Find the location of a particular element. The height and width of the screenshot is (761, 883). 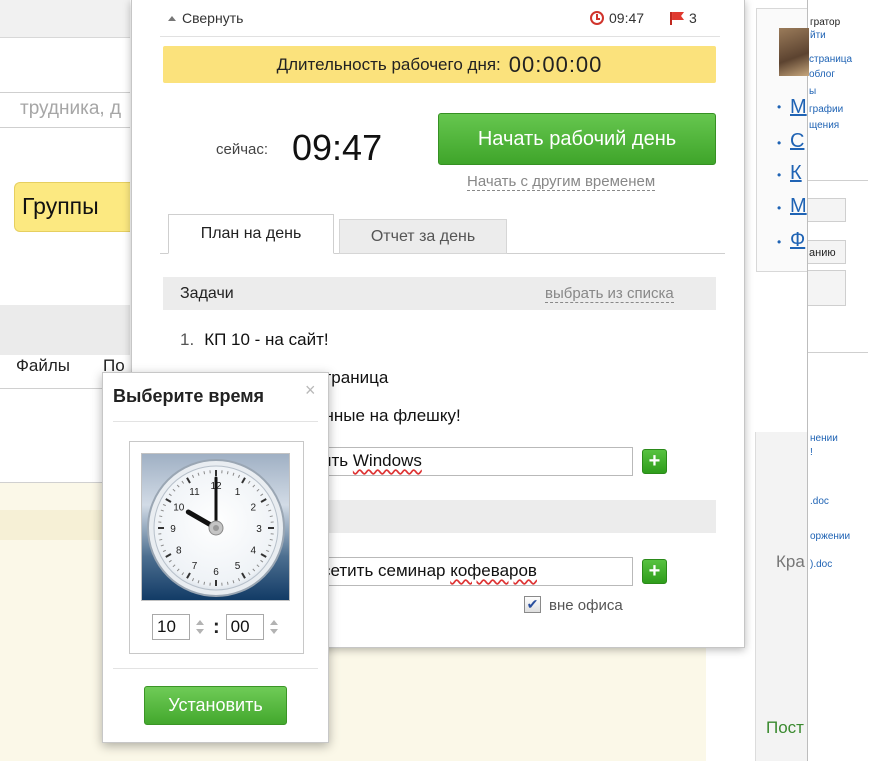

user-menu-item: щения is located at coordinates (824, 125).